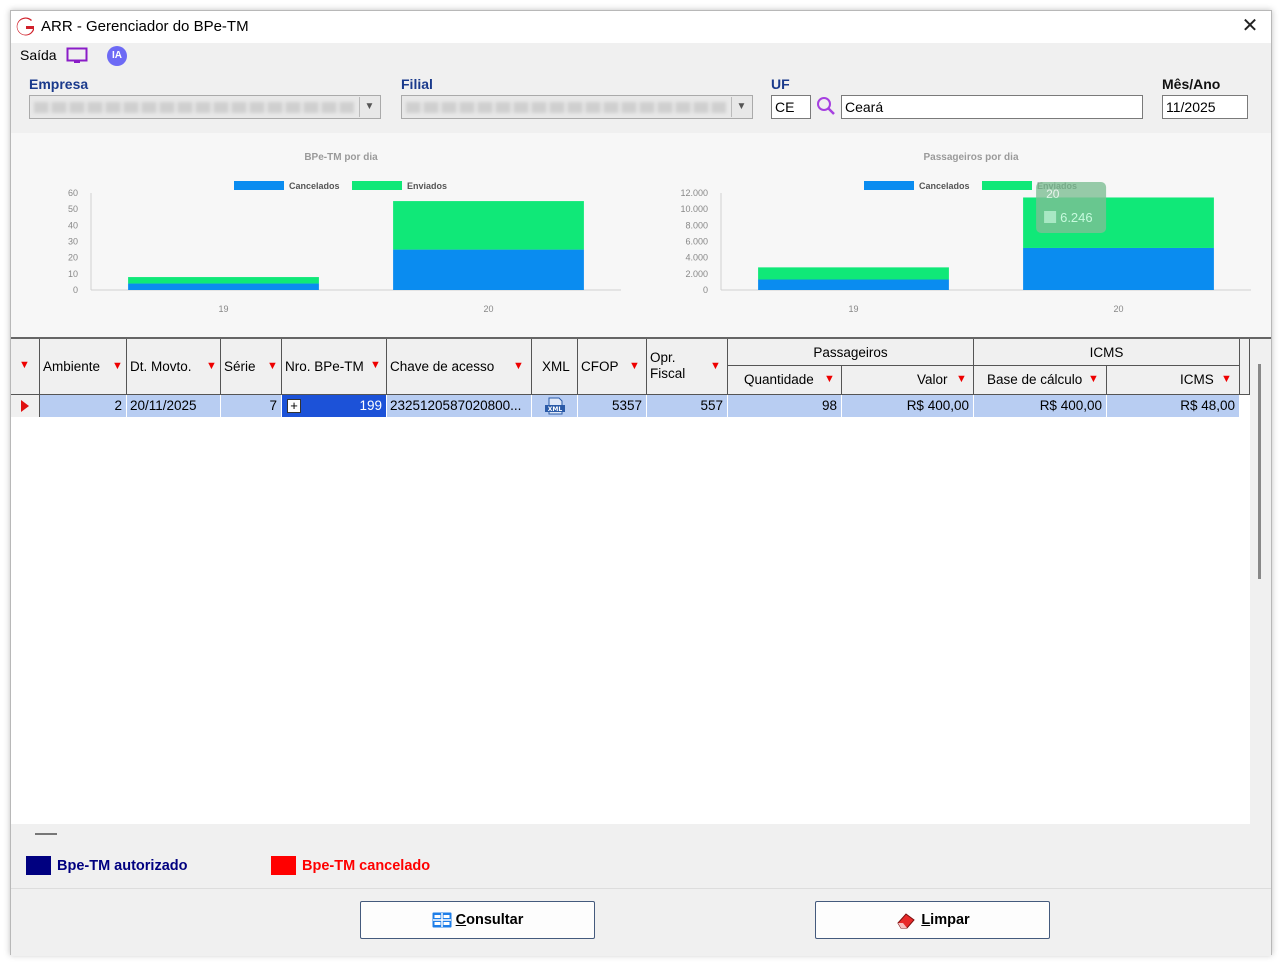  I want to click on col-nro-bpe: Nro. BPe-TM ▼, so click(334, 367).